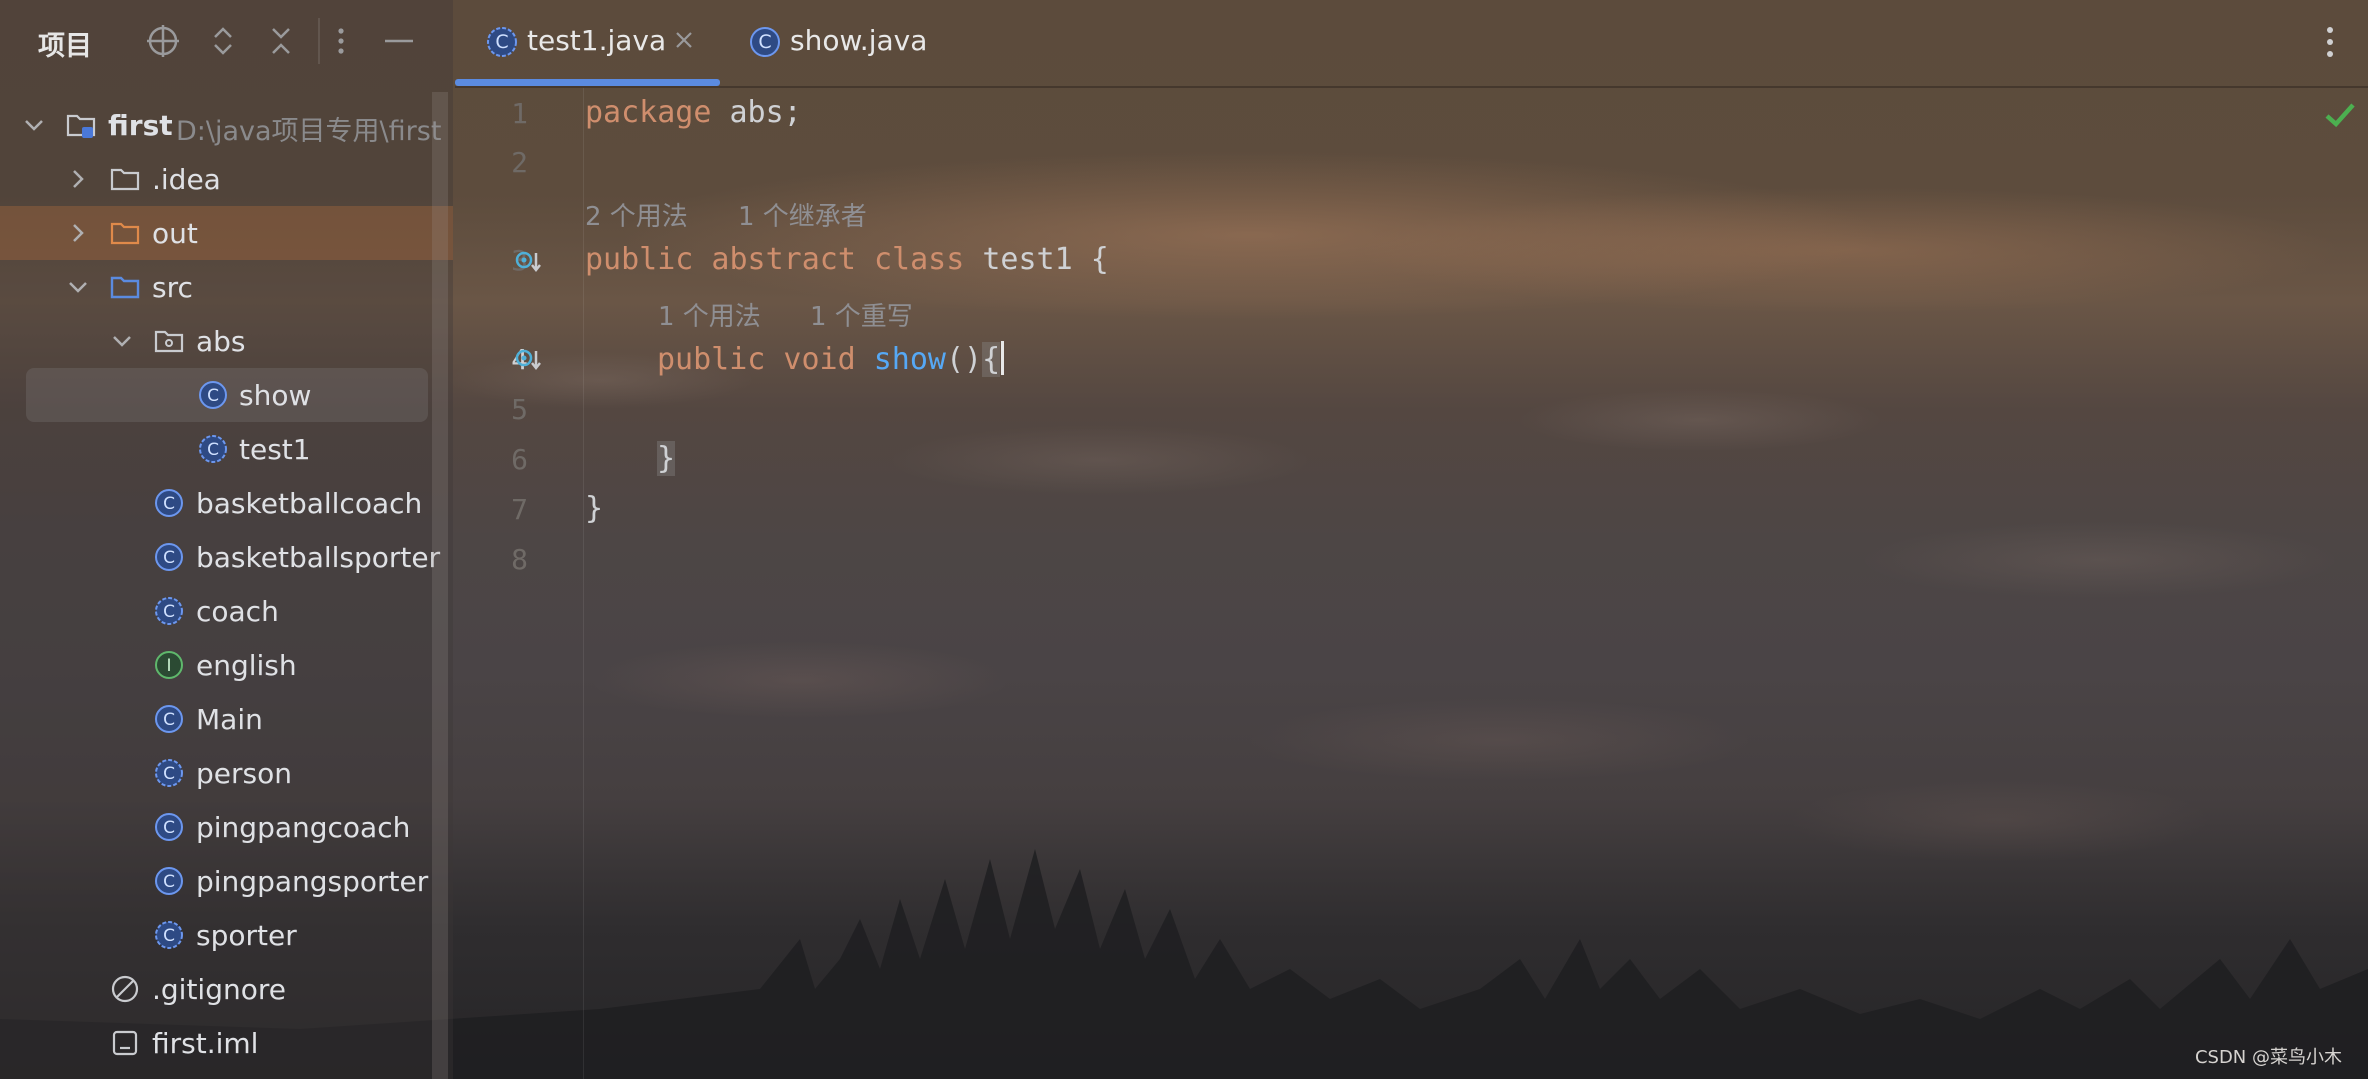 This screenshot has height=1079, width=2368. What do you see at coordinates (229, 719) in the screenshot?
I see `tree-node-label: Main` at bounding box center [229, 719].